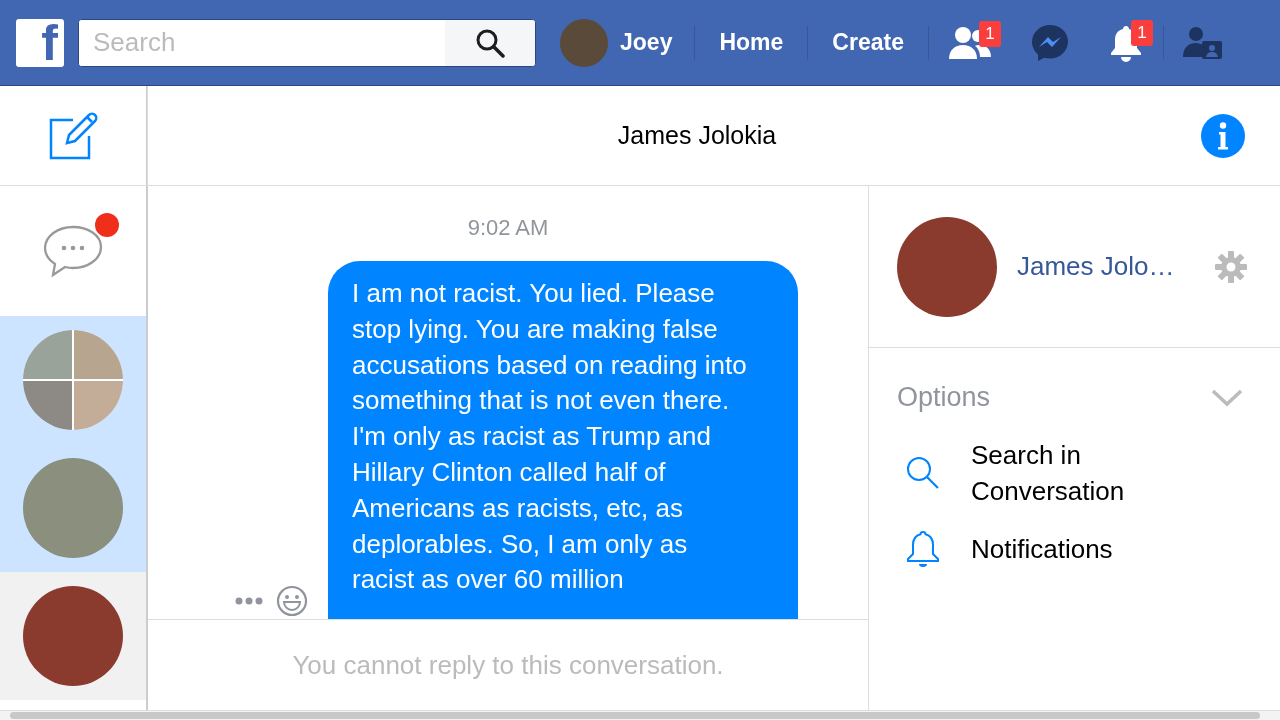  I want to click on chat-bubble-icon, so click(73, 251).